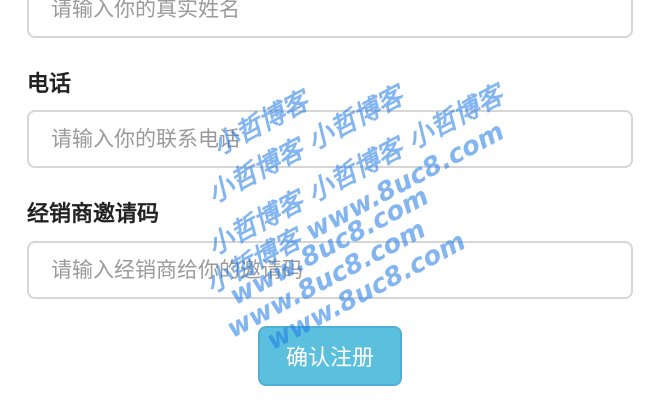 The height and width of the screenshot is (400, 660). I want to click on real-name-input, so click(330, 19).